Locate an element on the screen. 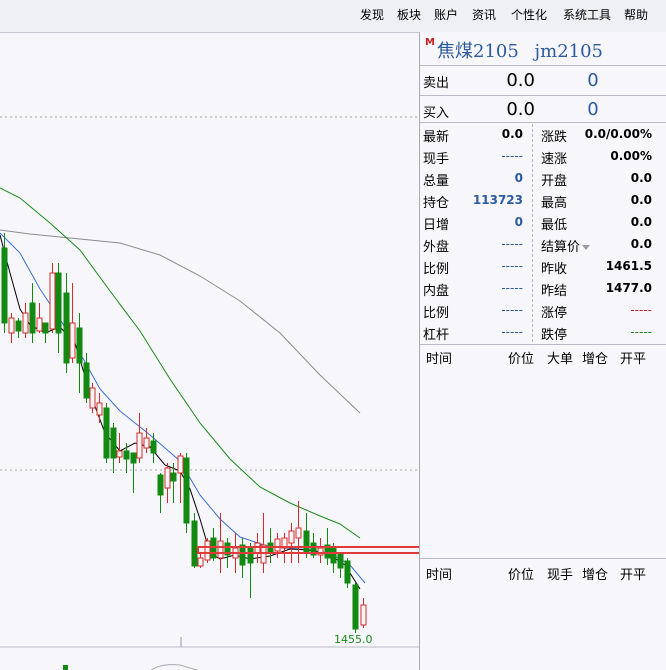 The width and height of the screenshot is (666, 670). stat-label: 比例 is located at coordinates (436, 269).